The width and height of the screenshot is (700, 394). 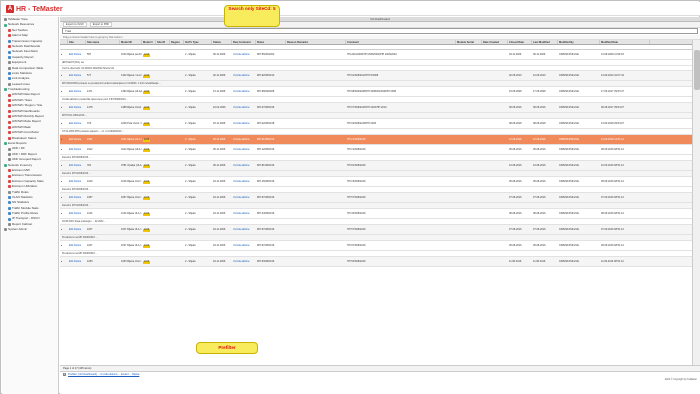 I want to click on column-header: Site ID, so click(x=163, y=42).